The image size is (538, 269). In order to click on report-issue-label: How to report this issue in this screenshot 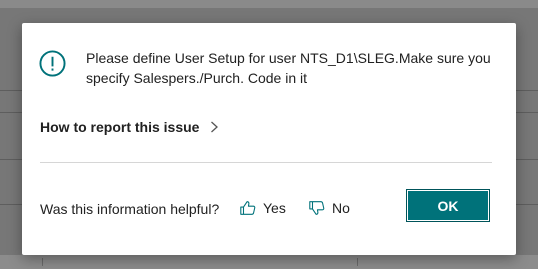, I will do `click(120, 127)`.